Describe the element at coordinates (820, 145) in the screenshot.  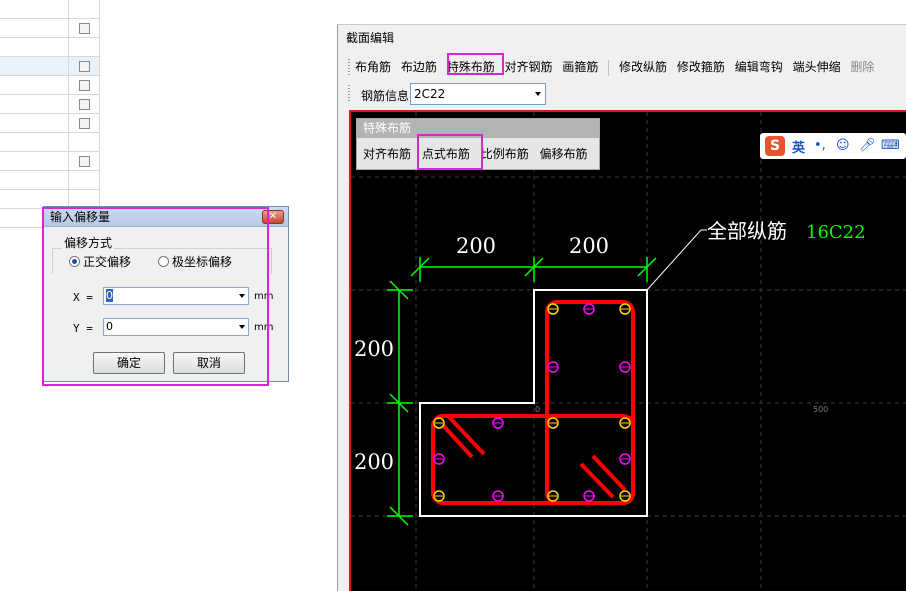
I see `ime-punct-icon: •,` at that location.